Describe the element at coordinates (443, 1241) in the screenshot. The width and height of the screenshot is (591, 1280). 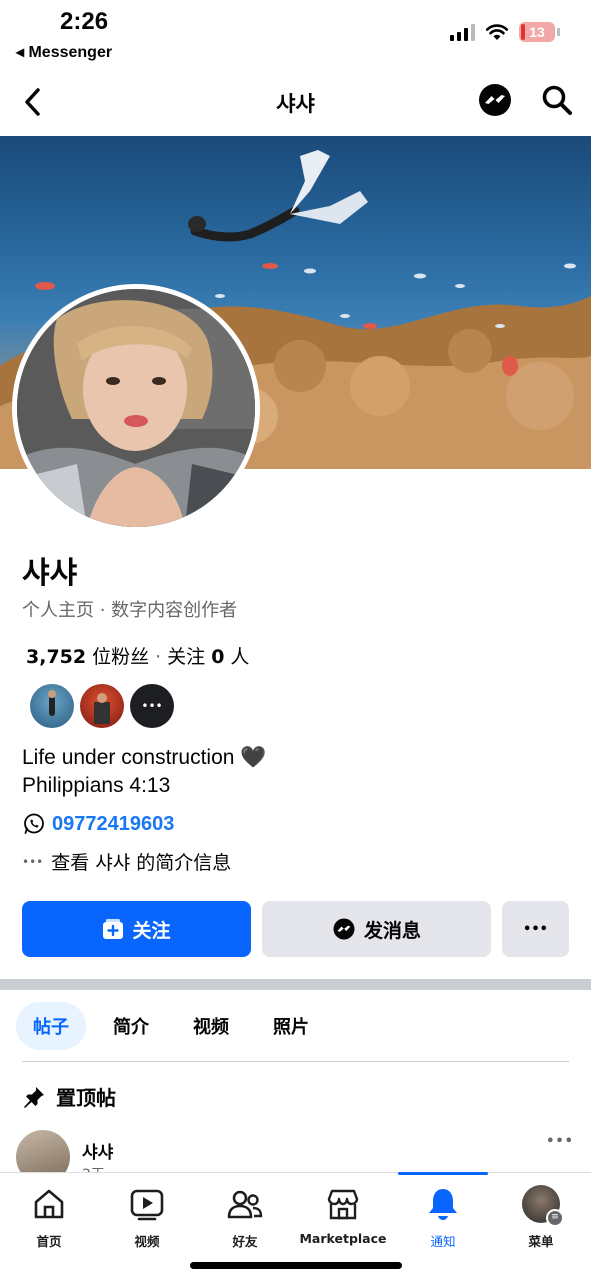
I see `tabbar-notifications-label: 通知` at that location.